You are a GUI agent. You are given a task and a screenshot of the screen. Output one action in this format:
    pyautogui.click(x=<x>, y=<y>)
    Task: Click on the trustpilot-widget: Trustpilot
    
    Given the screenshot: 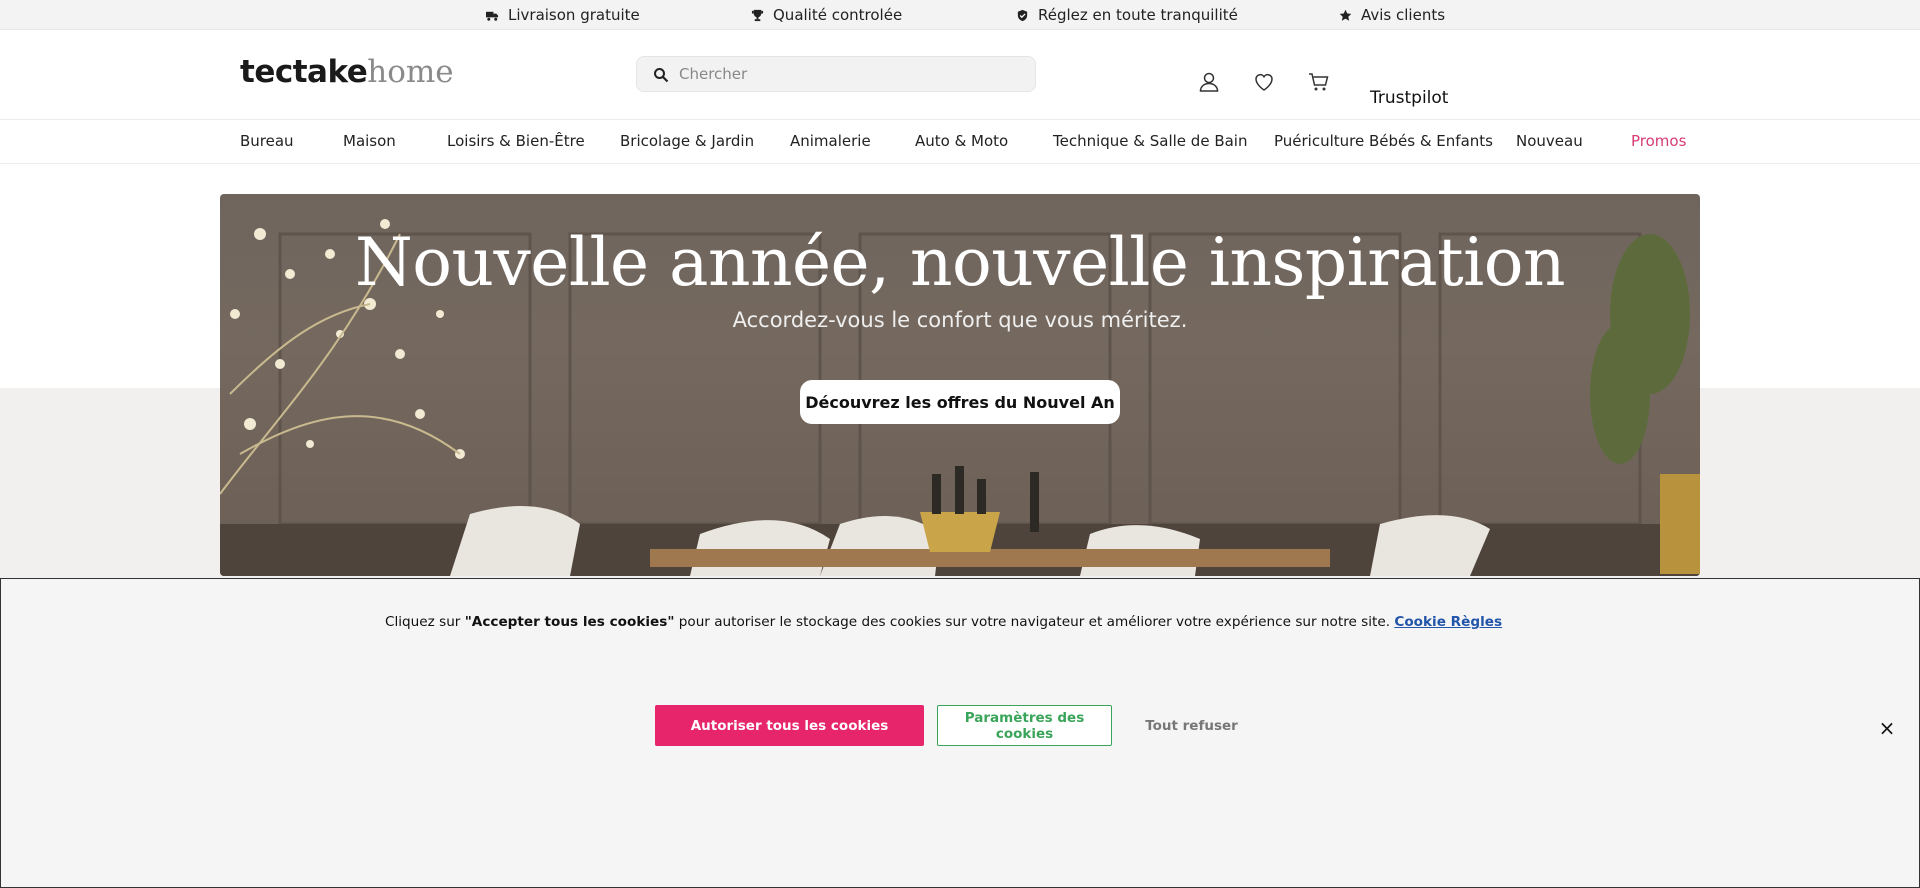 What is the action you would take?
    pyautogui.click(x=1409, y=98)
    